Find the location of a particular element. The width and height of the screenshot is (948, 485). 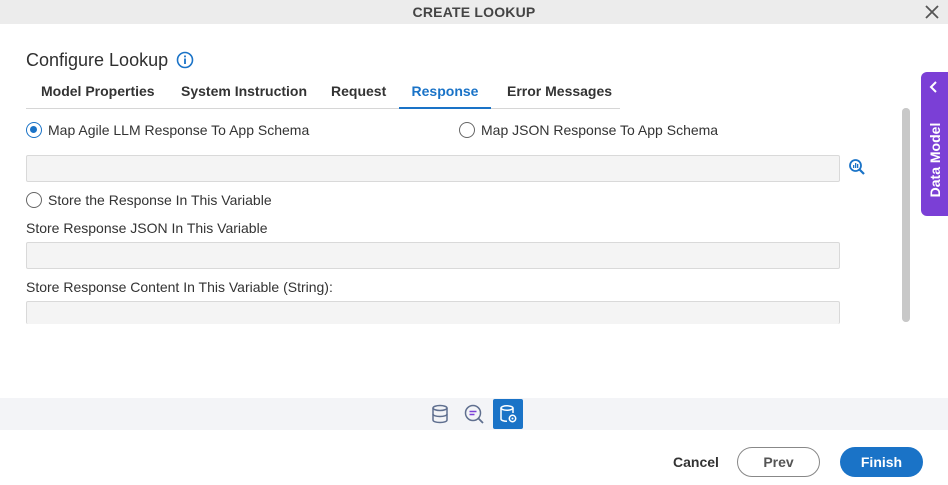

chat-search-icon is located at coordinates (474, 414).